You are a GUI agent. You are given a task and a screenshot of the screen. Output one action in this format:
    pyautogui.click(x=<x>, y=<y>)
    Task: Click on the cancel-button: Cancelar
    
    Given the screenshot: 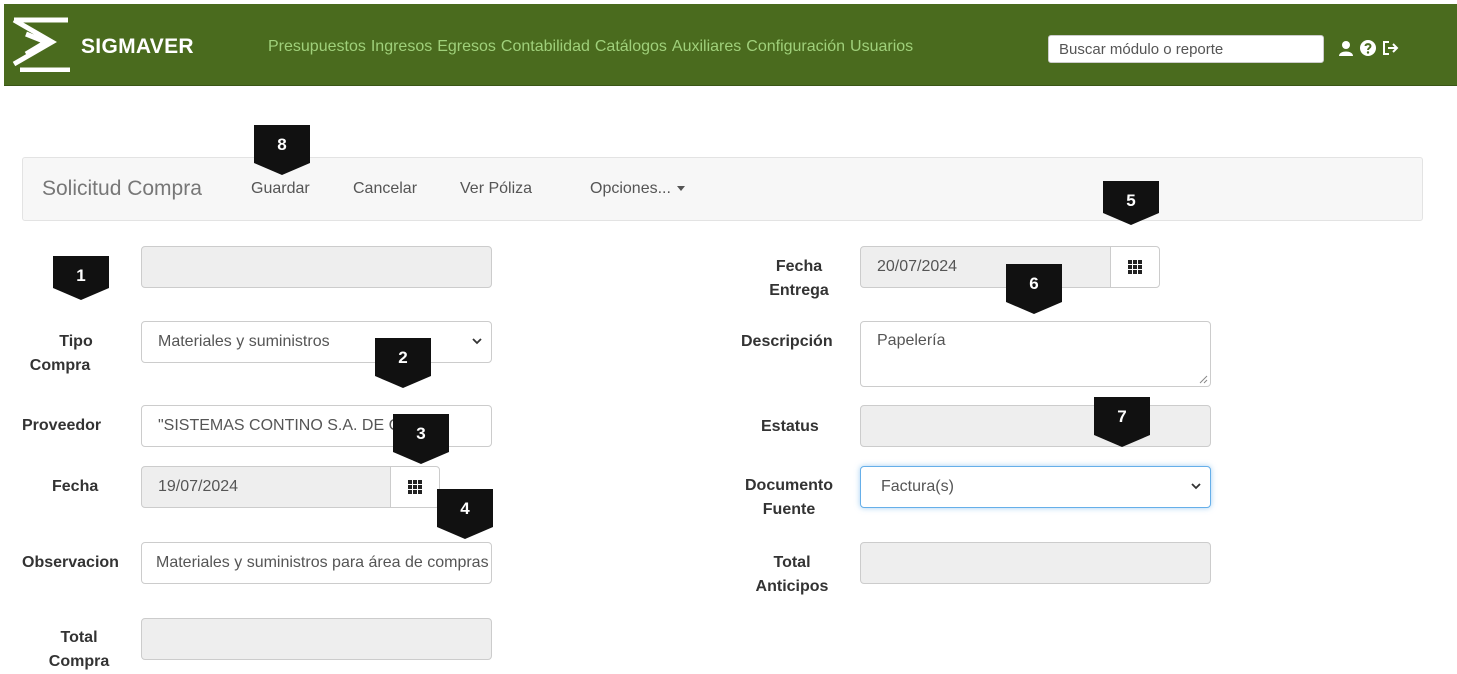 What is the action you would take?
    pyautogui.click(x=385, y=189)
    